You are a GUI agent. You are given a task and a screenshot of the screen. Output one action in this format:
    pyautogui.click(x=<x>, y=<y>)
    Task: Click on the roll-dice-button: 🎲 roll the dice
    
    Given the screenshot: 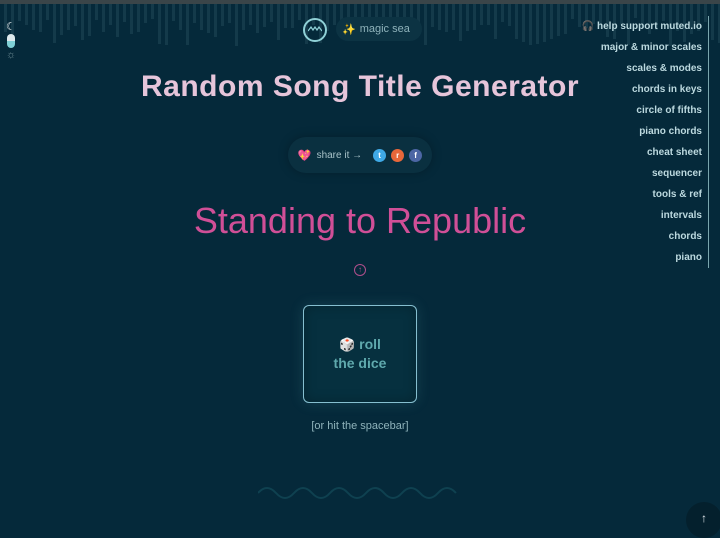 What is the action you would take?
    pyautogui.click(x=360, y=354)
    